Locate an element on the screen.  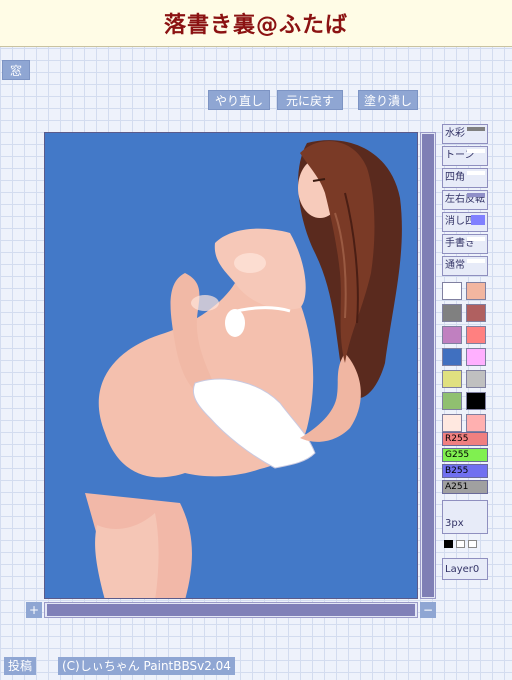
tool-watercolor: 水彩 is located at coordinates (465, 134).